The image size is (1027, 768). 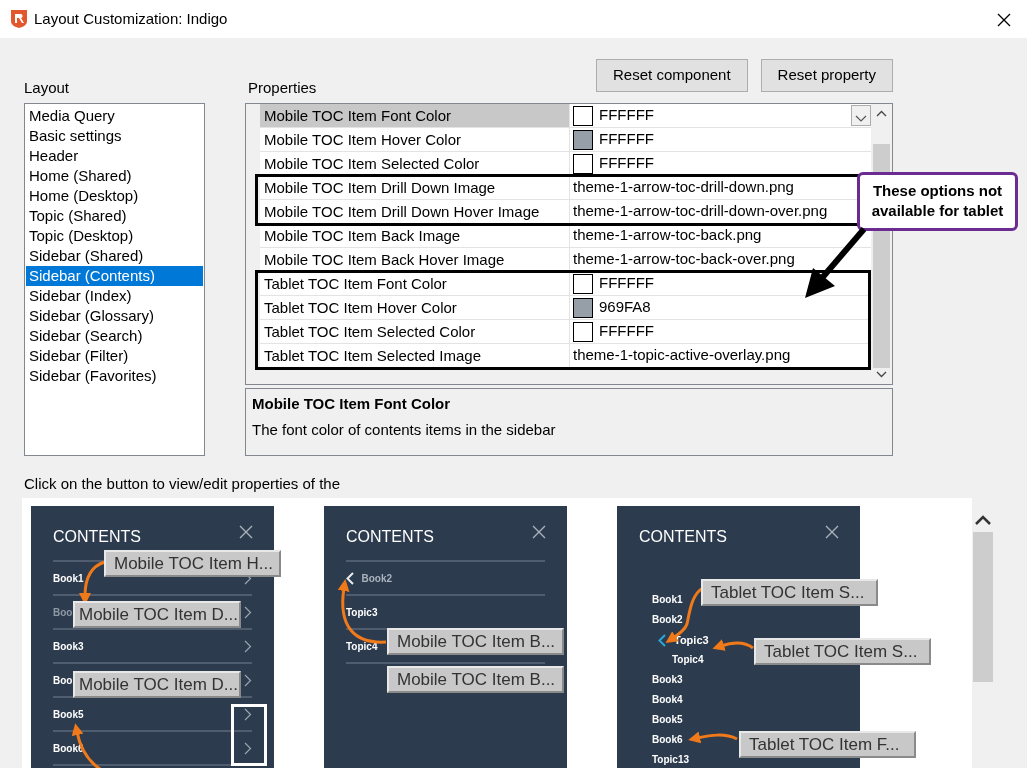 What do you see at coordinates (114, 296) in the screenshot?
I see `list-item: Sidebar (Index)` at bounding box center [114, 296].